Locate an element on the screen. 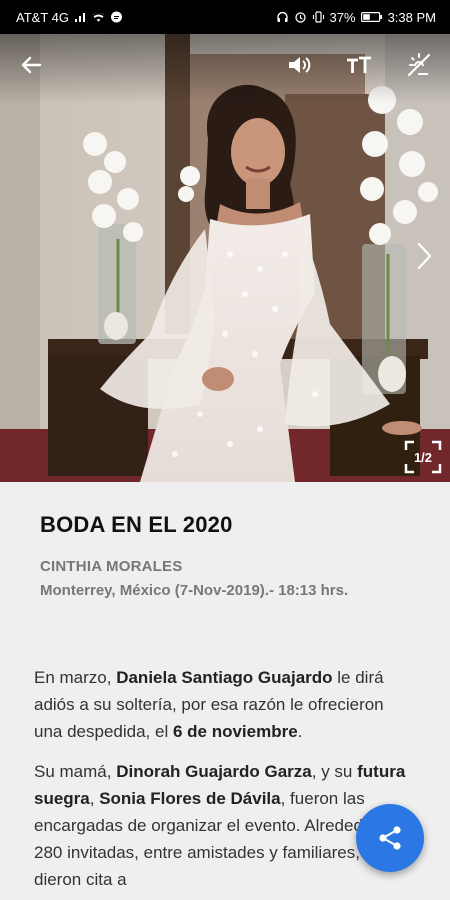 Image resolution: width=450 pixels, height=900 pixels. back-button is located at coordinates (31, 65).